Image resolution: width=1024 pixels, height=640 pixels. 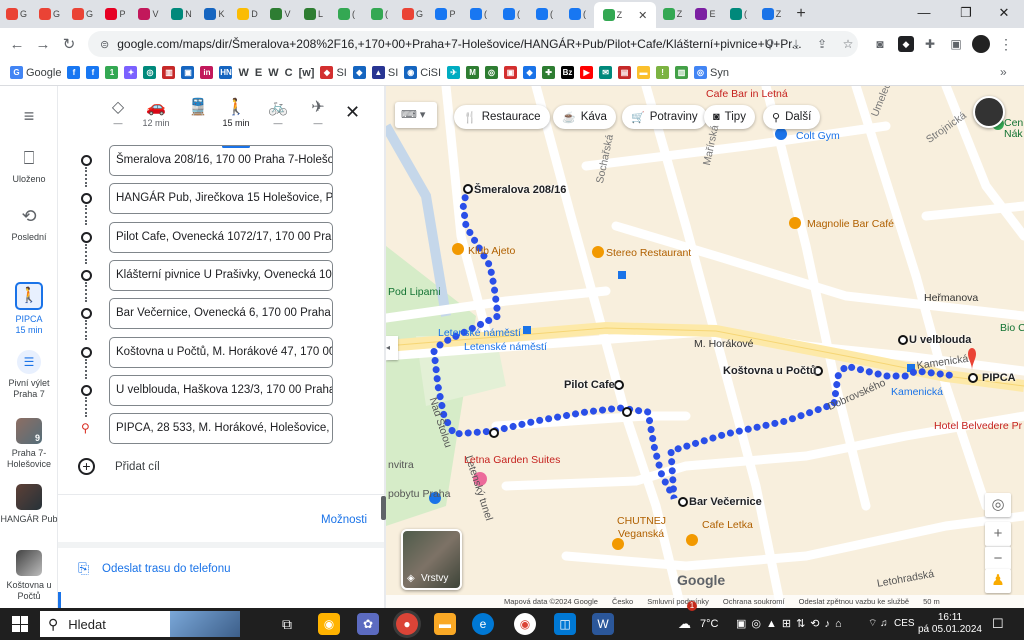 I want to click on travel-mode-best: ◇ —, so click(x=118, y=113).